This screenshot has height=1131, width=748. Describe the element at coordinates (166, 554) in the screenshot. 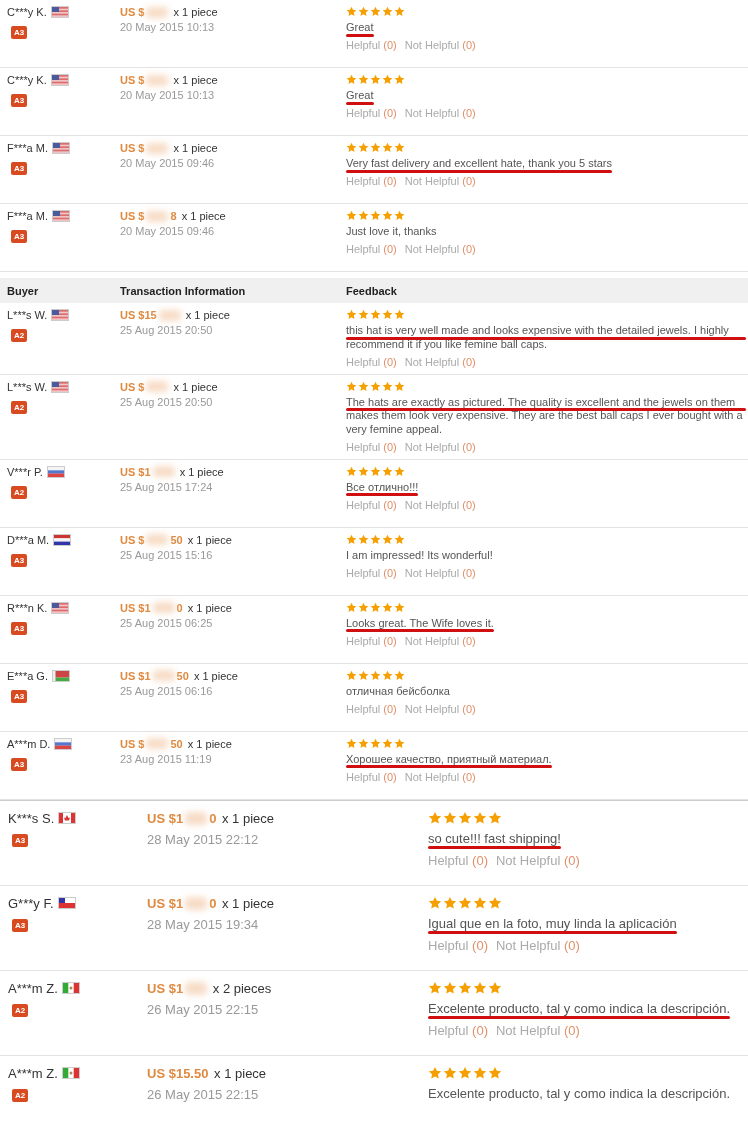

I see `order-date: 25 Aug 2015 15:16` at that location.